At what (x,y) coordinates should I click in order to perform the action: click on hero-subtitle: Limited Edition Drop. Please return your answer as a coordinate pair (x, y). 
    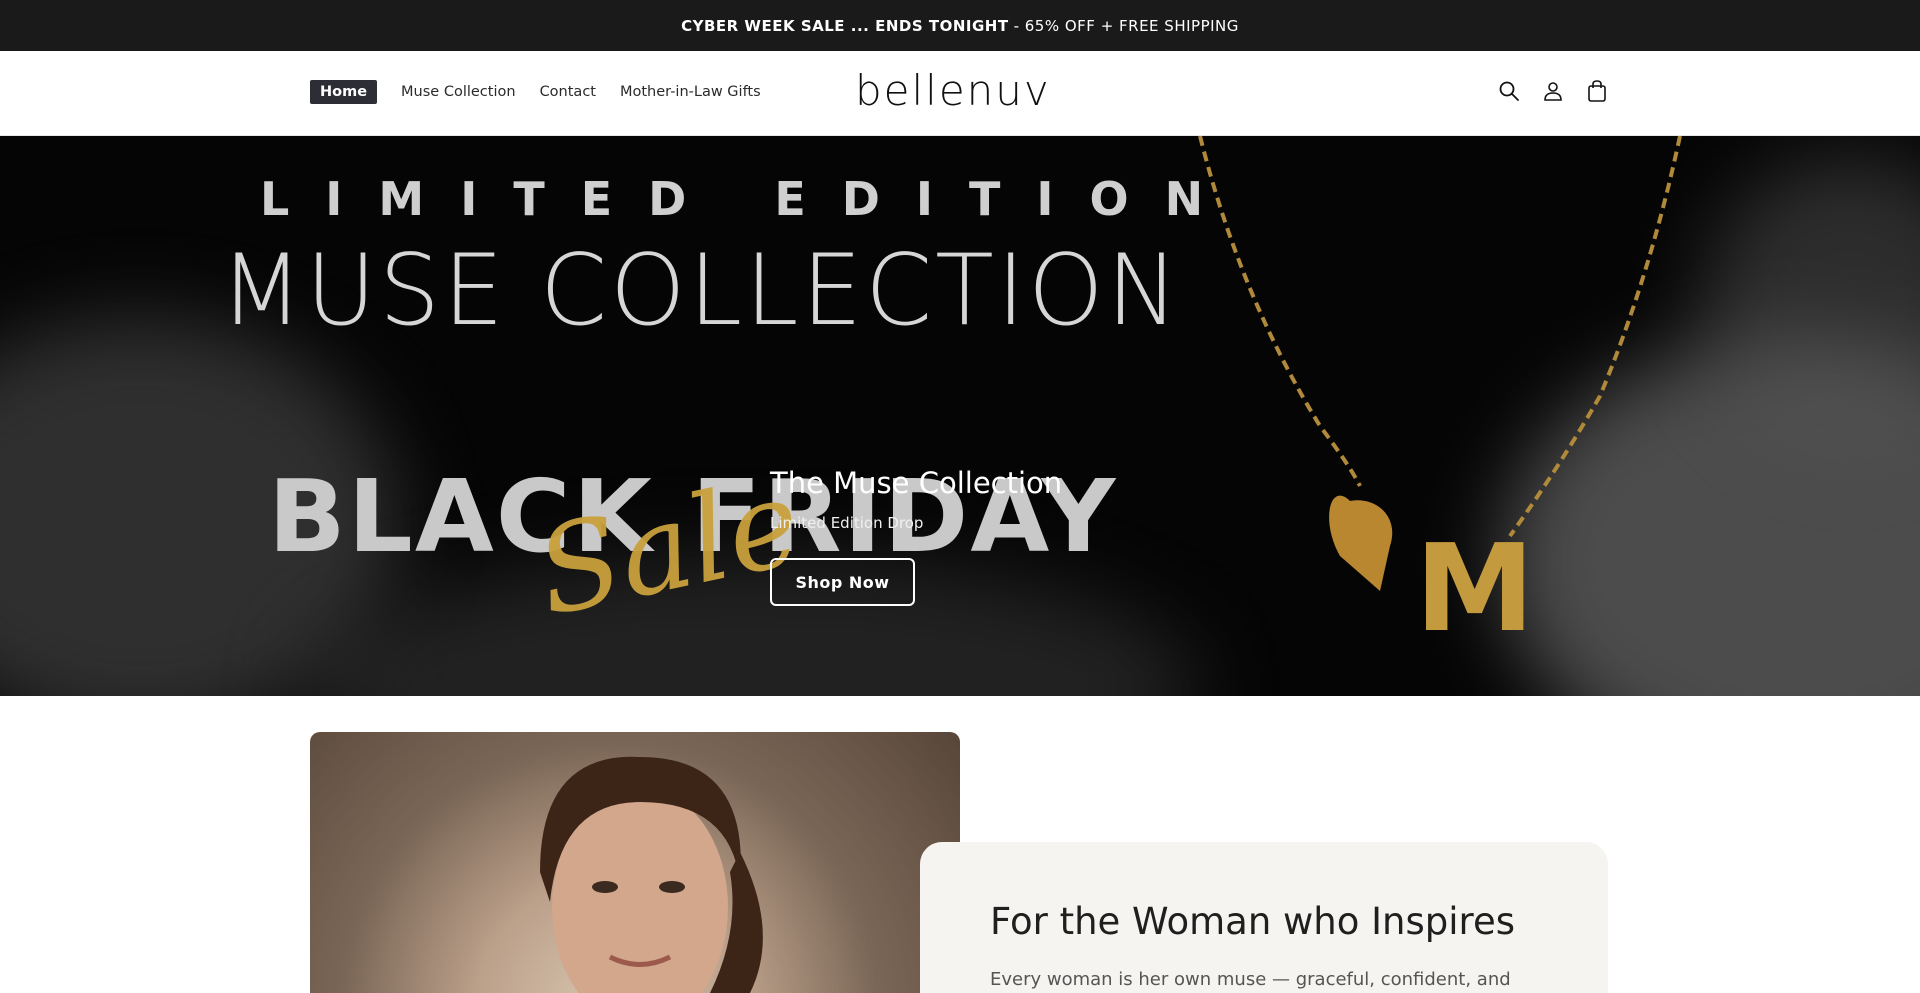
    Looking at the image, I should click on (847, 523).